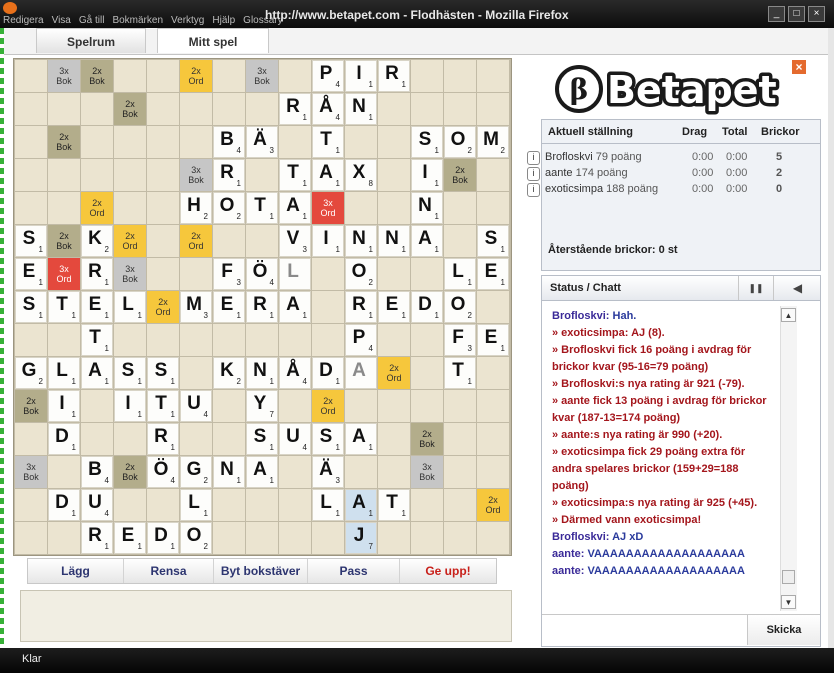 This screenshot has height=673, width=834. I want to click on letter-tile: Ö4, so click(163, 472).